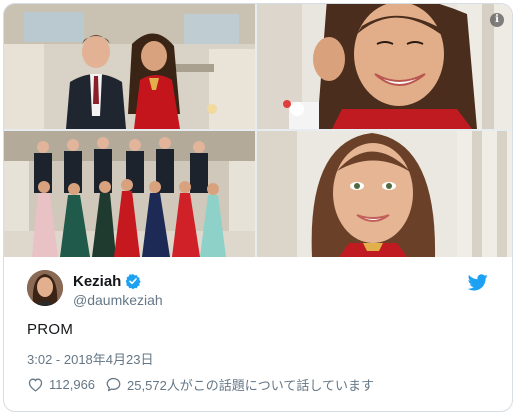  I want to click on photo-couple, so click(129, 66).